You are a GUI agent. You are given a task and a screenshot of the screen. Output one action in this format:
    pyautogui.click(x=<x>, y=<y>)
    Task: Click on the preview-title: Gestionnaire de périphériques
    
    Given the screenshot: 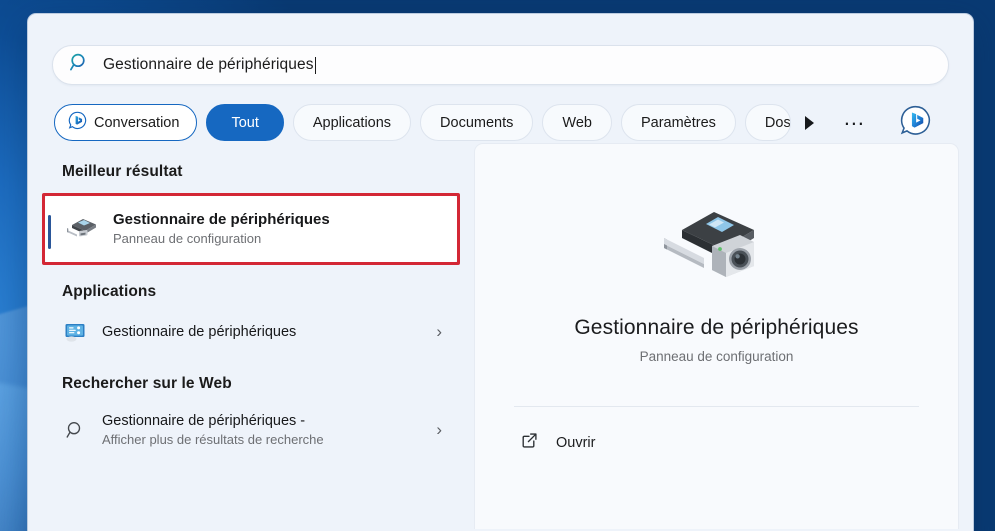 What is the action you would take?
    pyautogui.click(x=716, y=327)
    